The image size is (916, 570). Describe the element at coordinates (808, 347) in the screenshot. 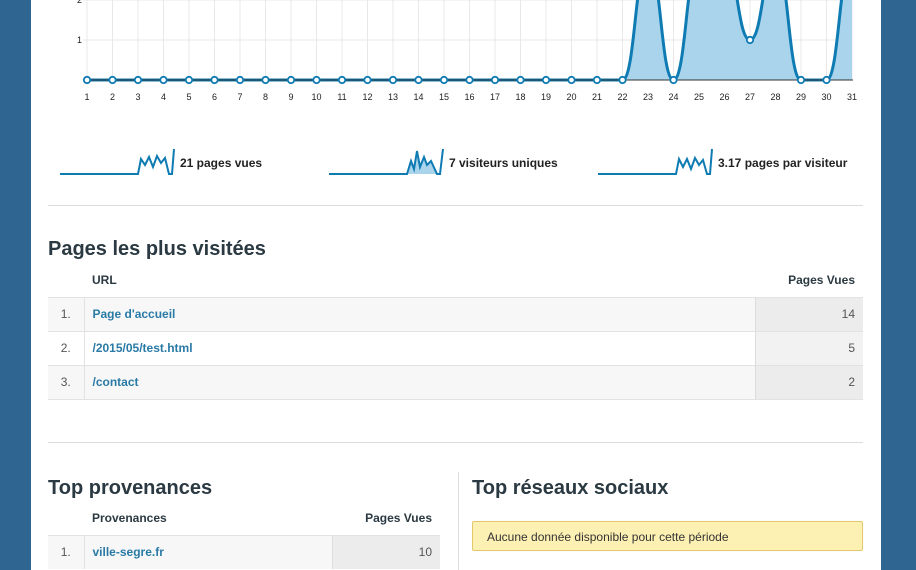

I see `row-views: 5` at that location.